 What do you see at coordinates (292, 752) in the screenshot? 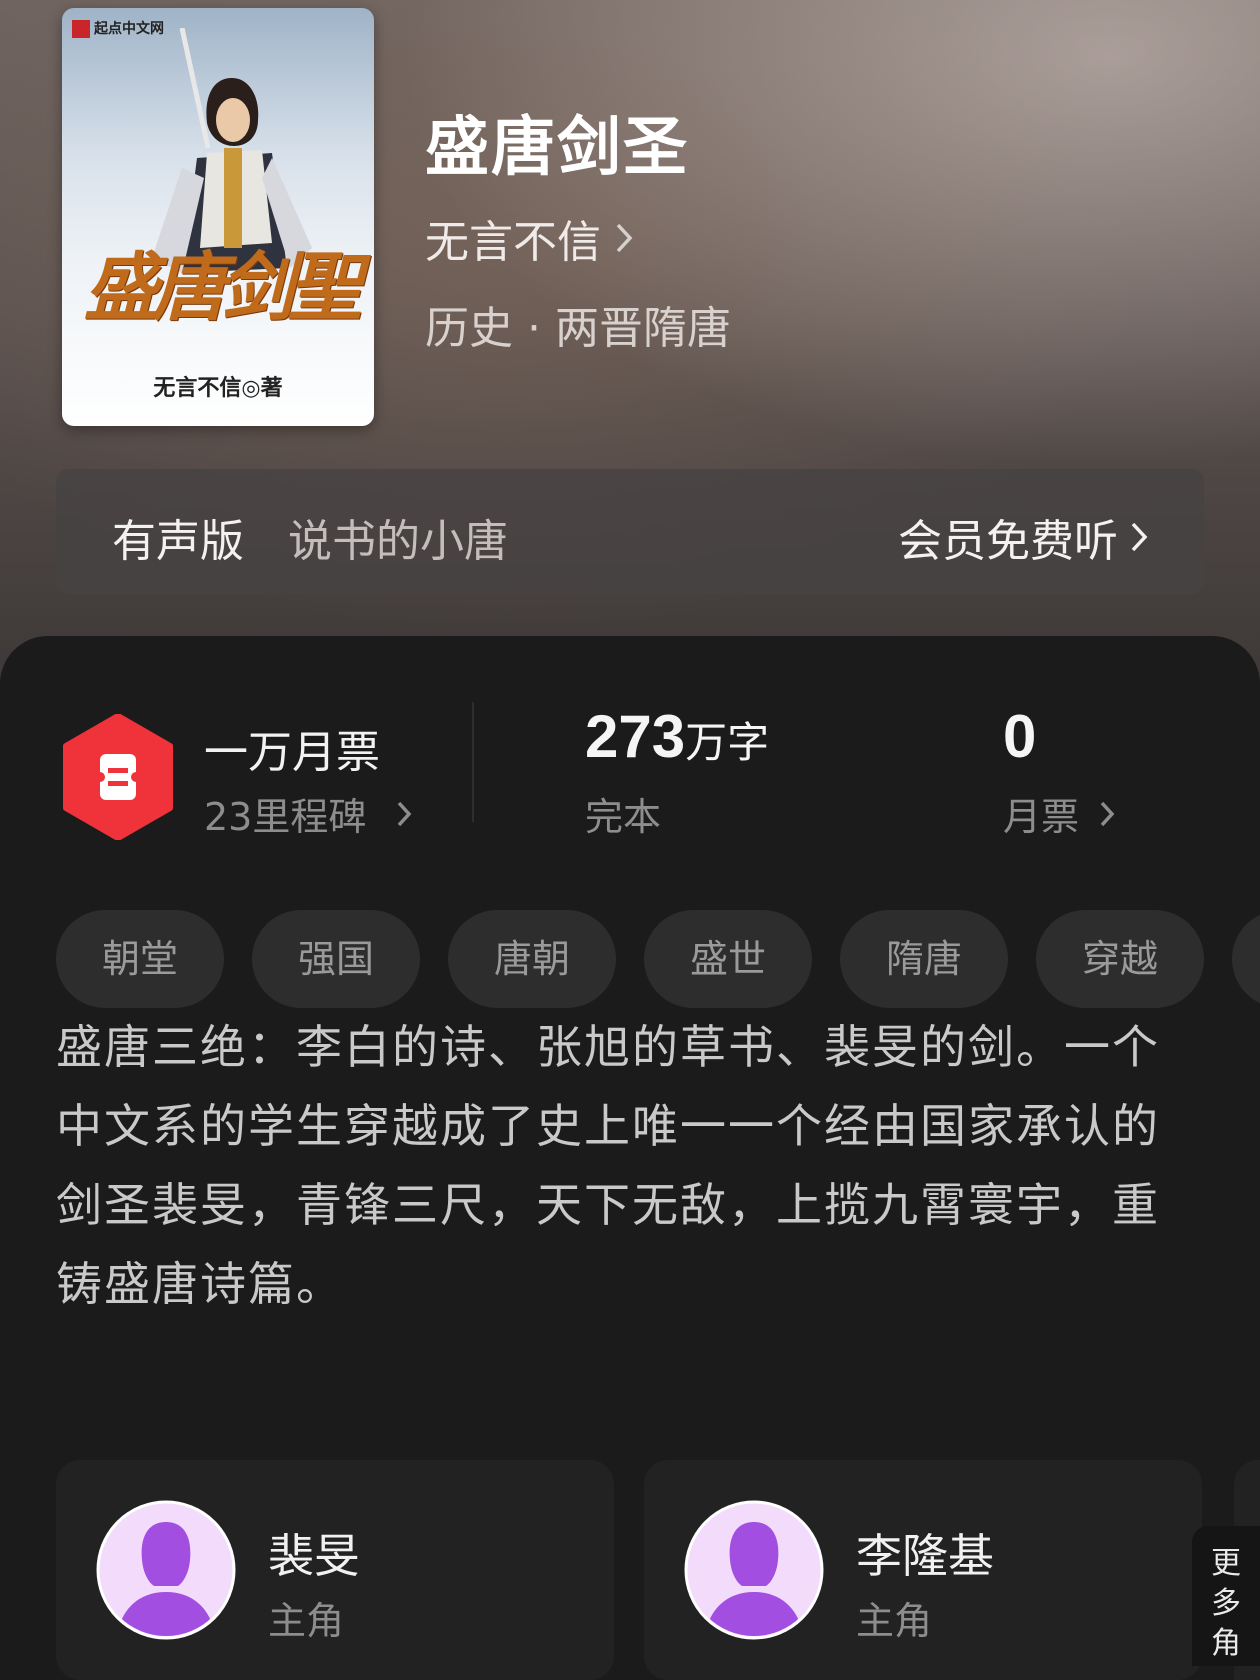
I see `ticket-rank-title: 一万月票` at bounding box center [292, 752].